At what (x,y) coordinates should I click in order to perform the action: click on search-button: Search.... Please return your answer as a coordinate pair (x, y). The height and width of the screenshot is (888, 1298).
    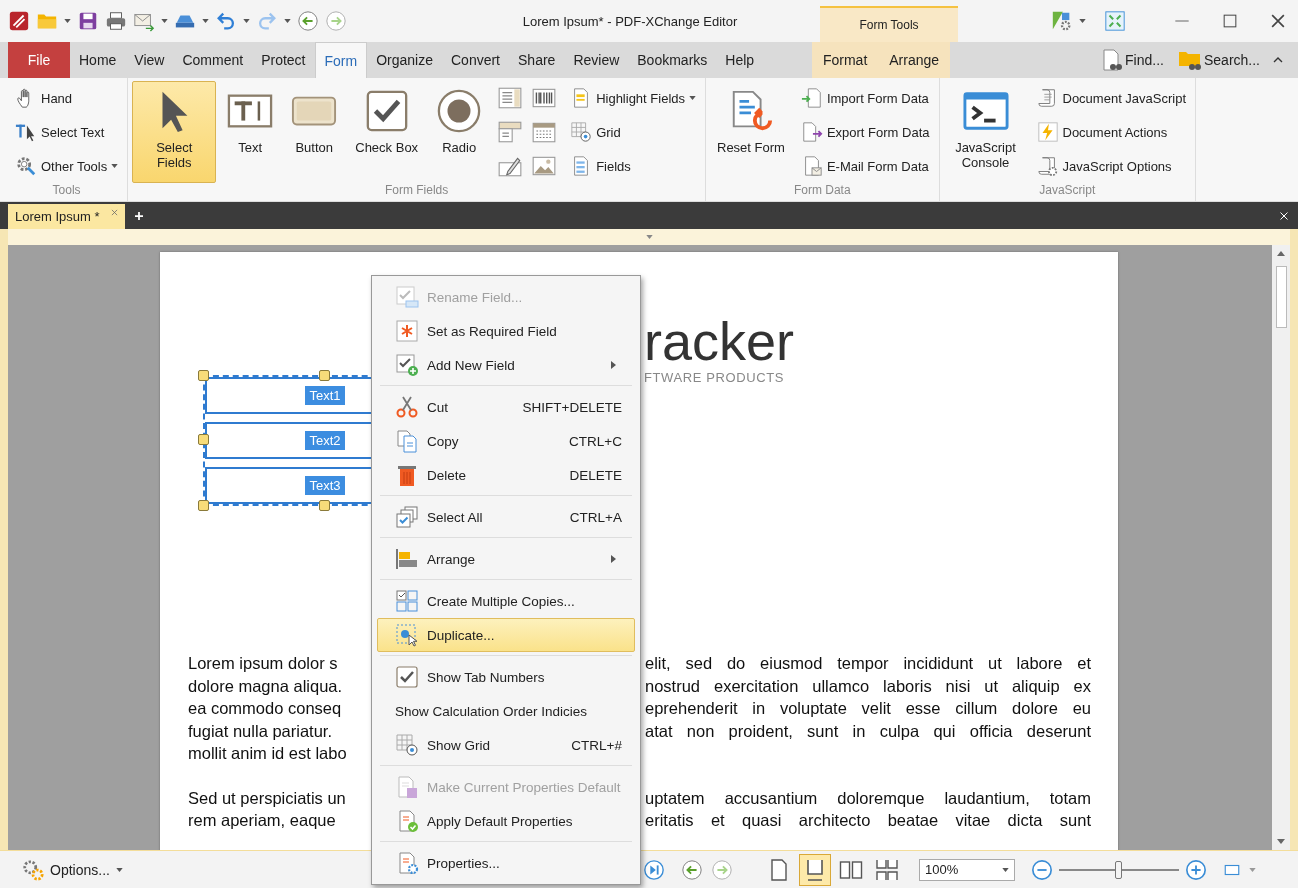
    Looking at the image, I should click on (1218, 60).